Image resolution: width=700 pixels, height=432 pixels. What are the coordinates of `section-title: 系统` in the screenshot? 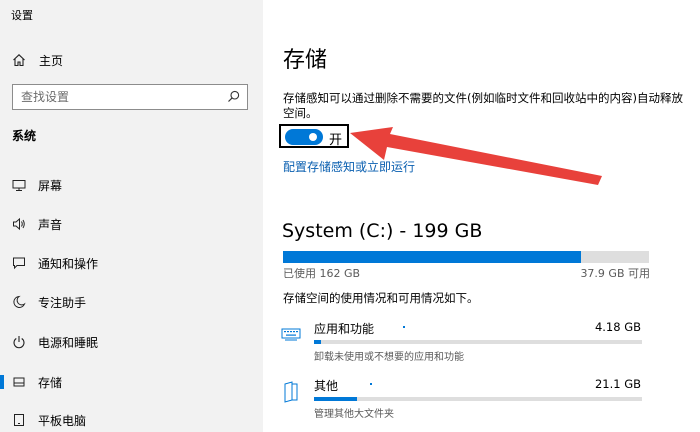 It's located at (24, 136).